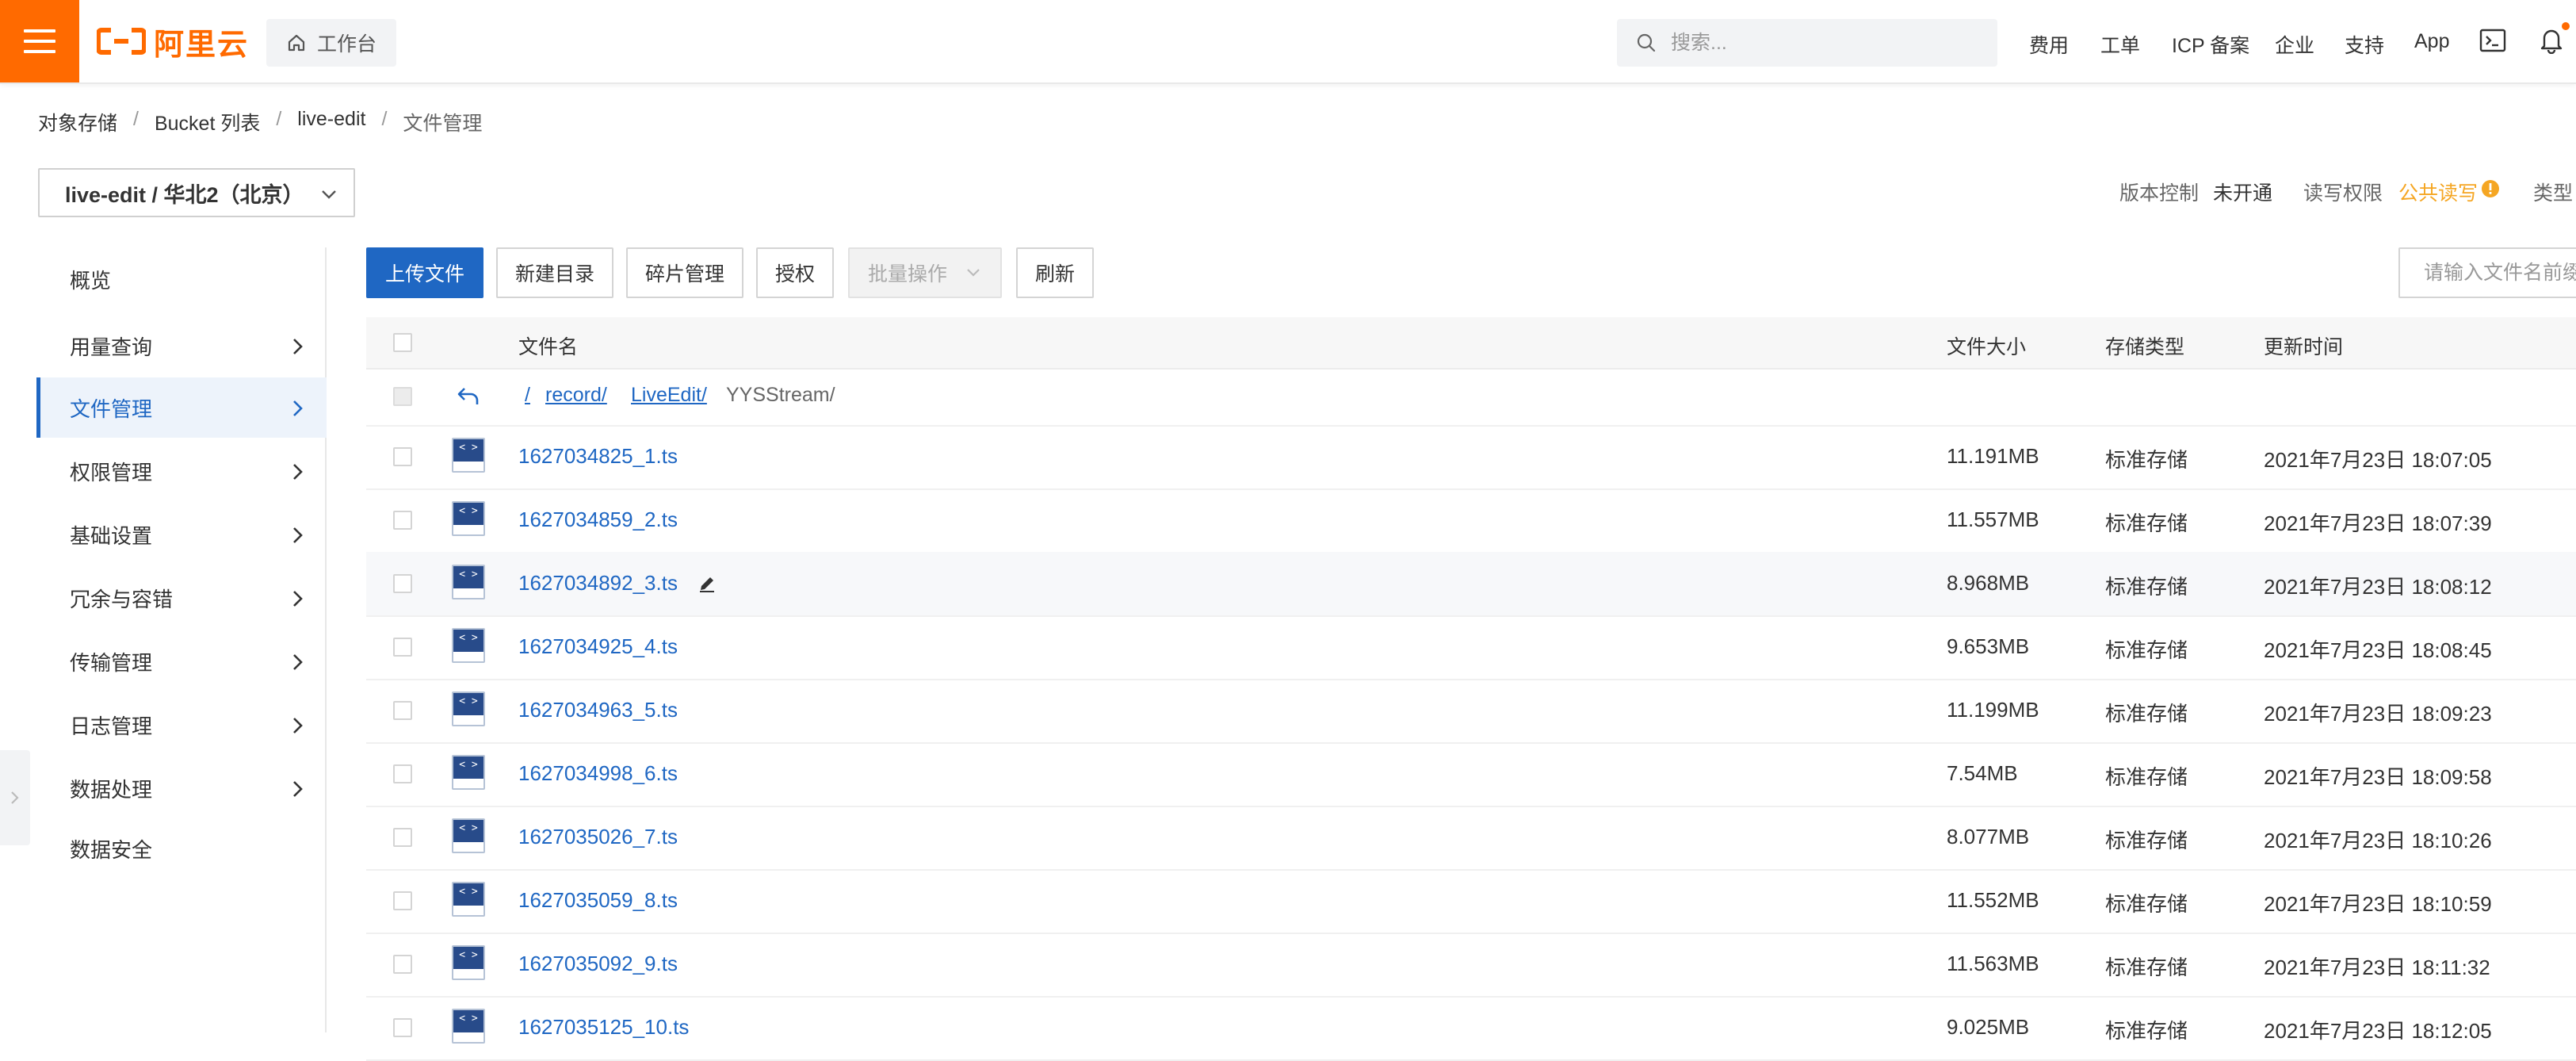 The height and width of the screenshot is (1061, 2576). What do you see at coordinates (598, 456) in the screenshot?
I see `file-name-link: 1627034825_1.ts` at bounding box center [598, 456].